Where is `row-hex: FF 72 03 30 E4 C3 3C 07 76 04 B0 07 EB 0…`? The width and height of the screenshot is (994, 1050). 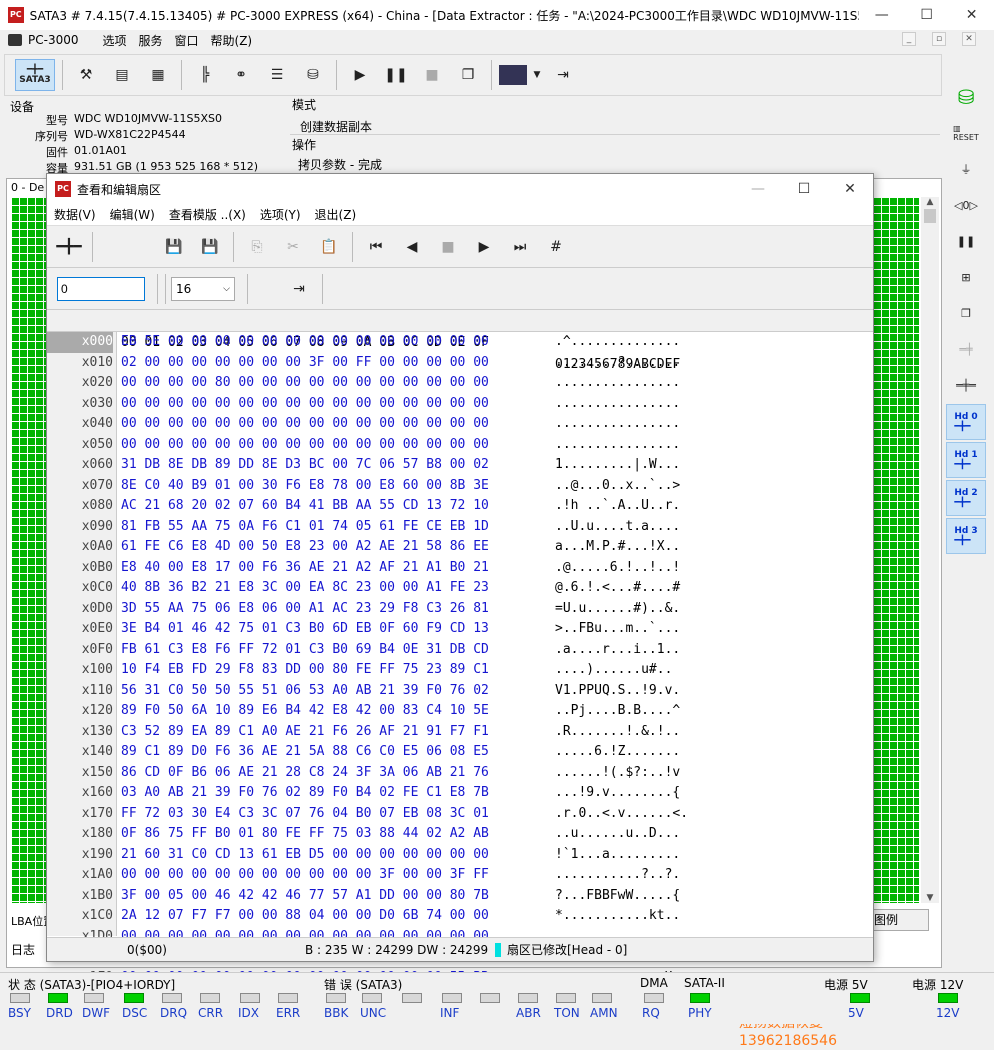 row-hex: FF 72 03 30 E4 C3 3C 07 76 04 B0 07 EB 0… is located at coordinates (305, 814).